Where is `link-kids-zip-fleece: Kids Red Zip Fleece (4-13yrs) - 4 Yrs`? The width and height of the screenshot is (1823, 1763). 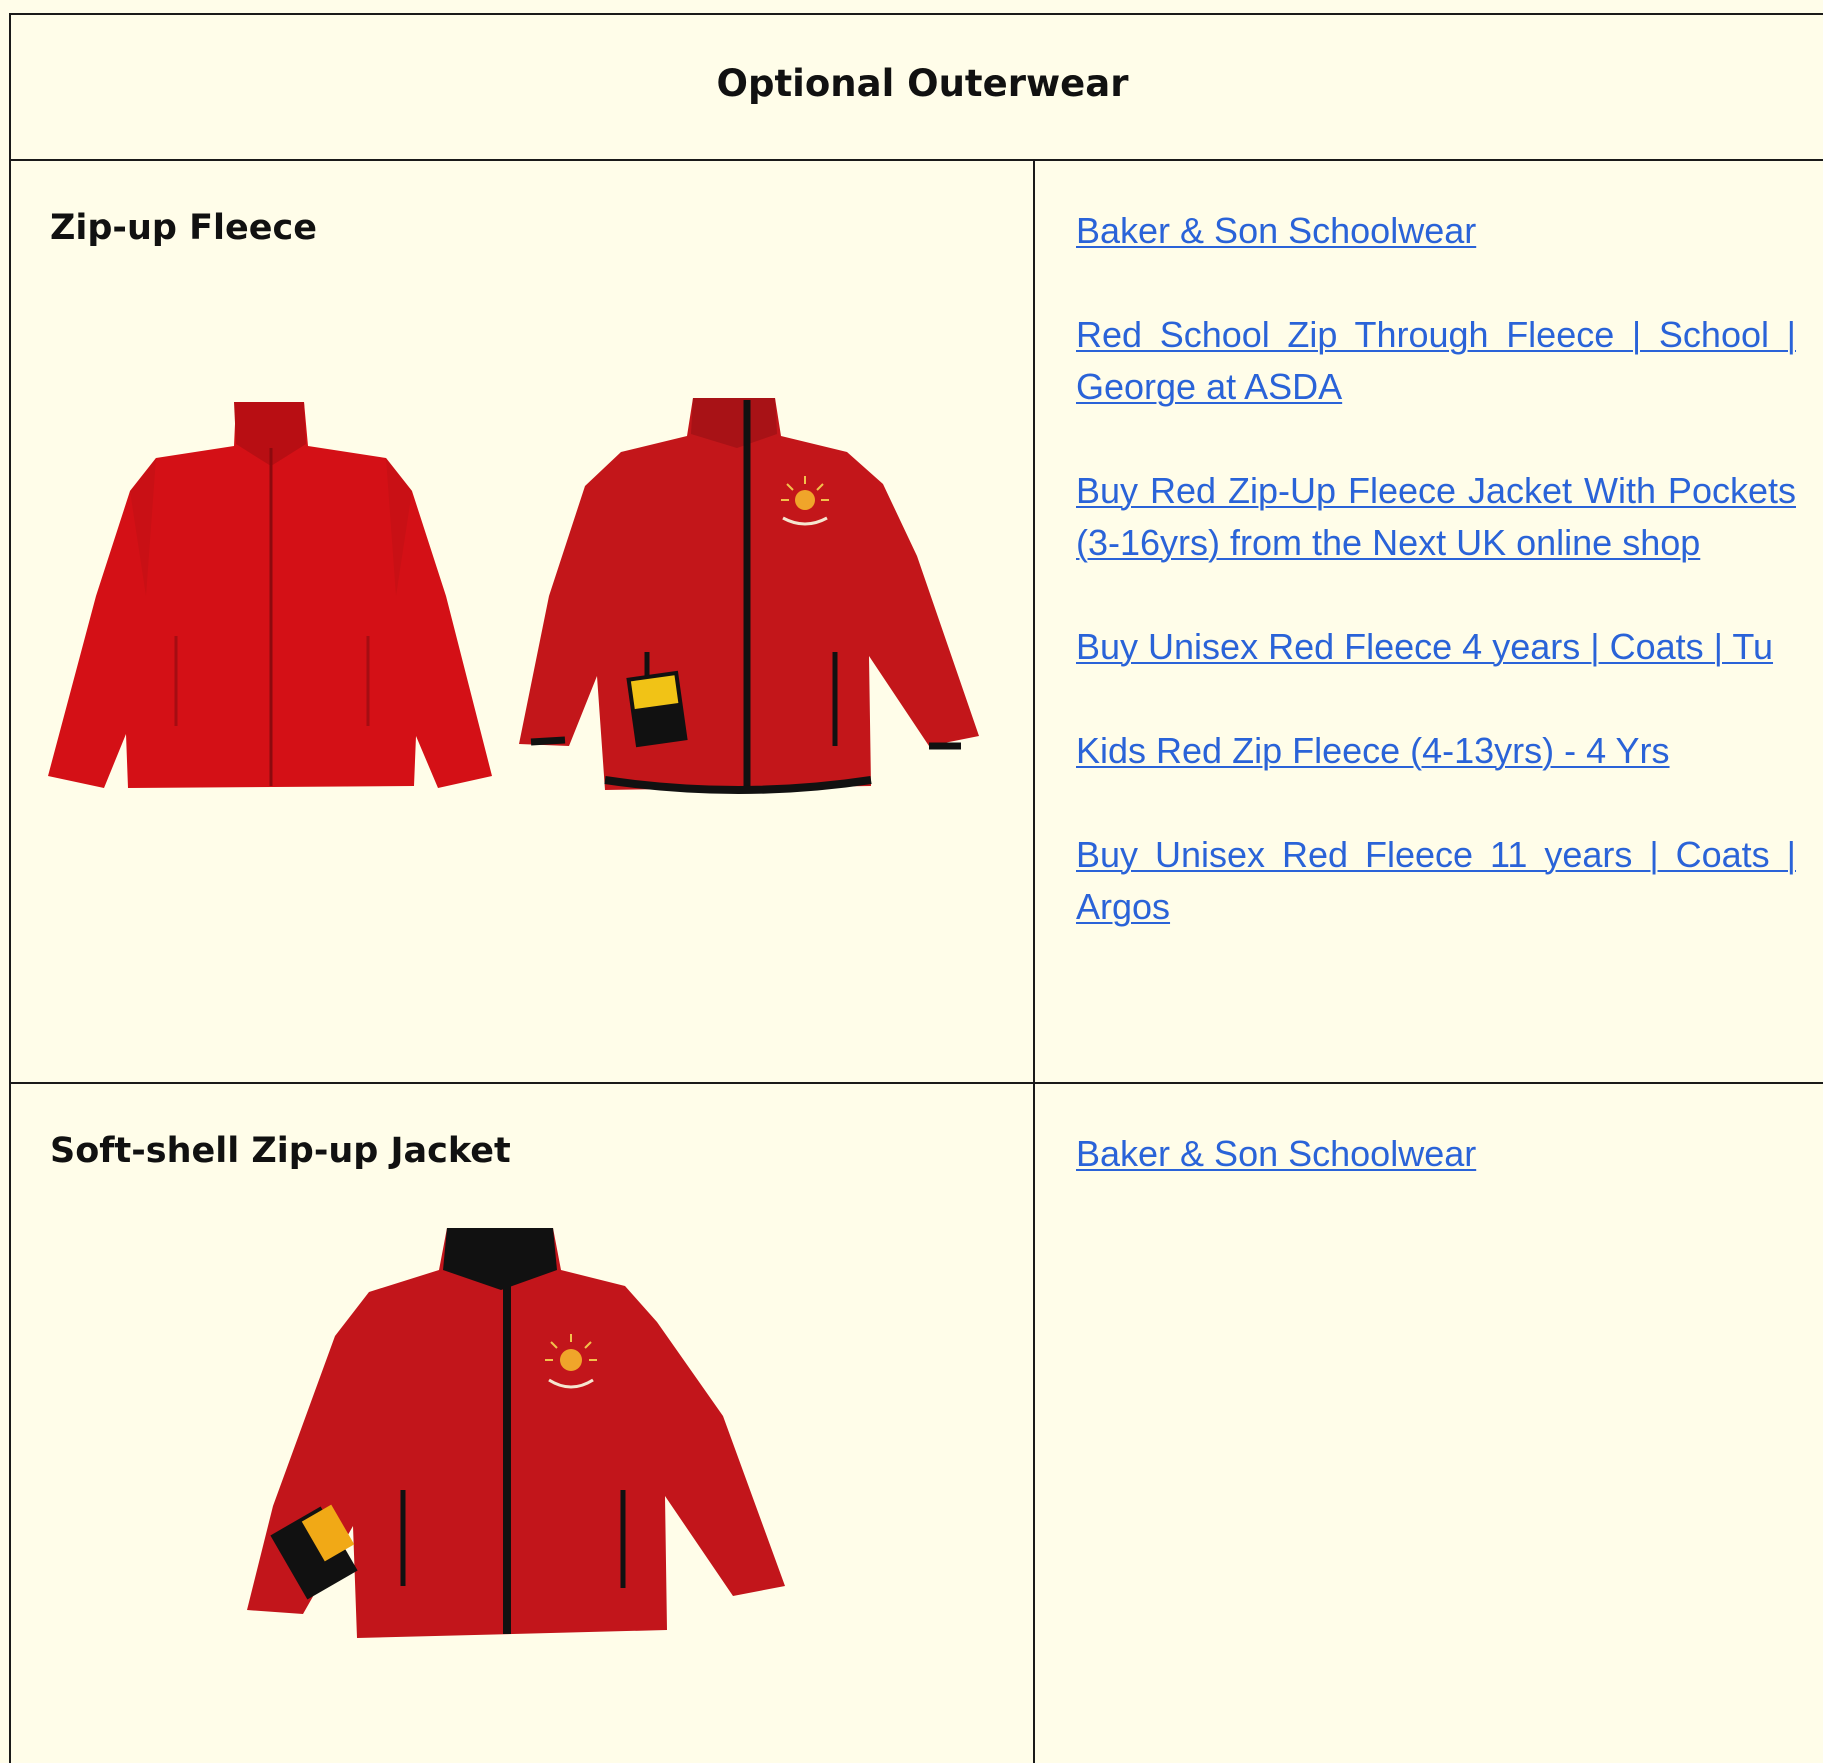
link-kids-zip-fleece: Kids Red Zip Fleece (4-13yrs) - 4 Yrs is located at coordinates (1436, 751).